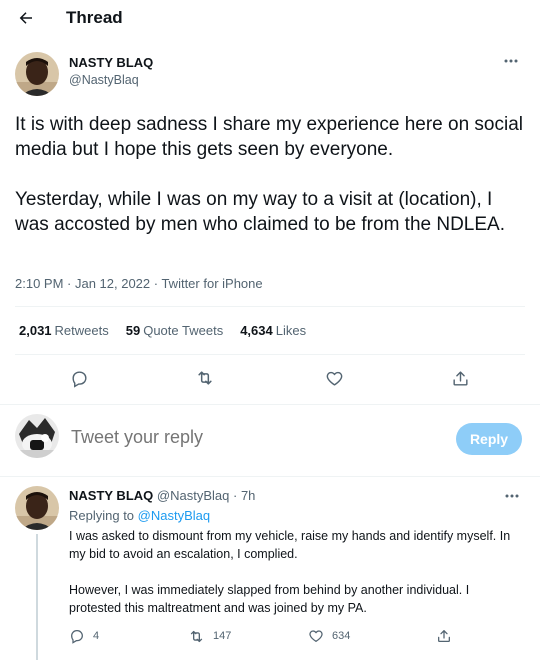 The width and height of the screenshot is (540, 660). Describe the element at coordinates (37, 508) in the screenshot. I see `reply-author-avatar` at that location.